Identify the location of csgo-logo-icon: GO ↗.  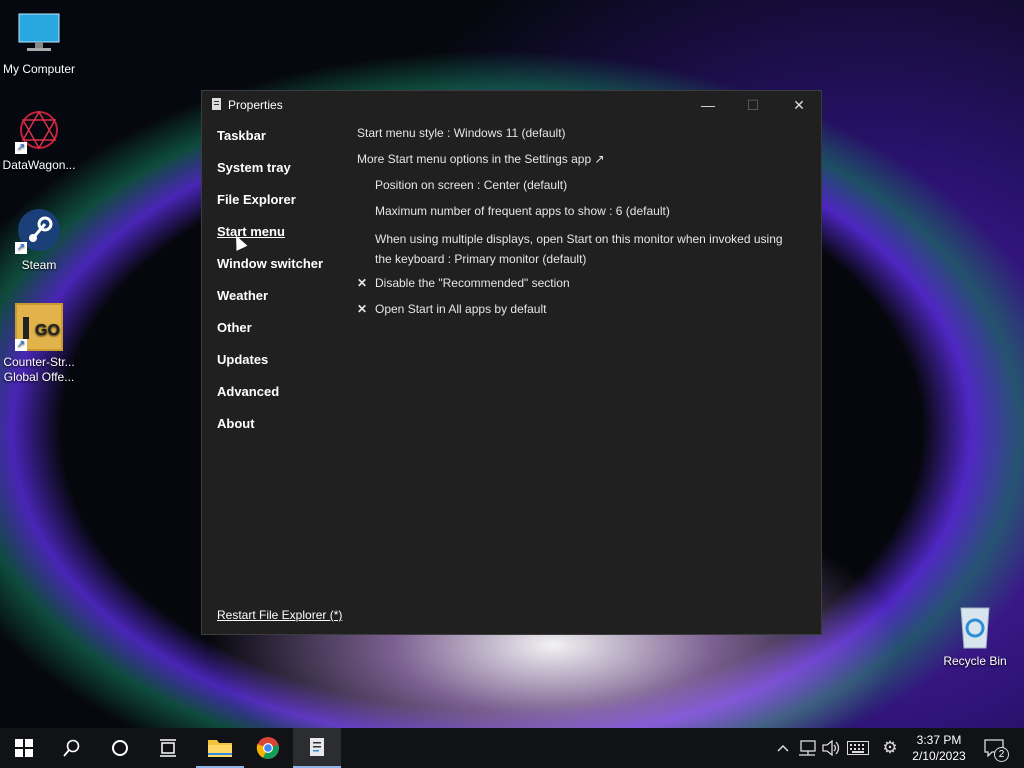
(39, 327).